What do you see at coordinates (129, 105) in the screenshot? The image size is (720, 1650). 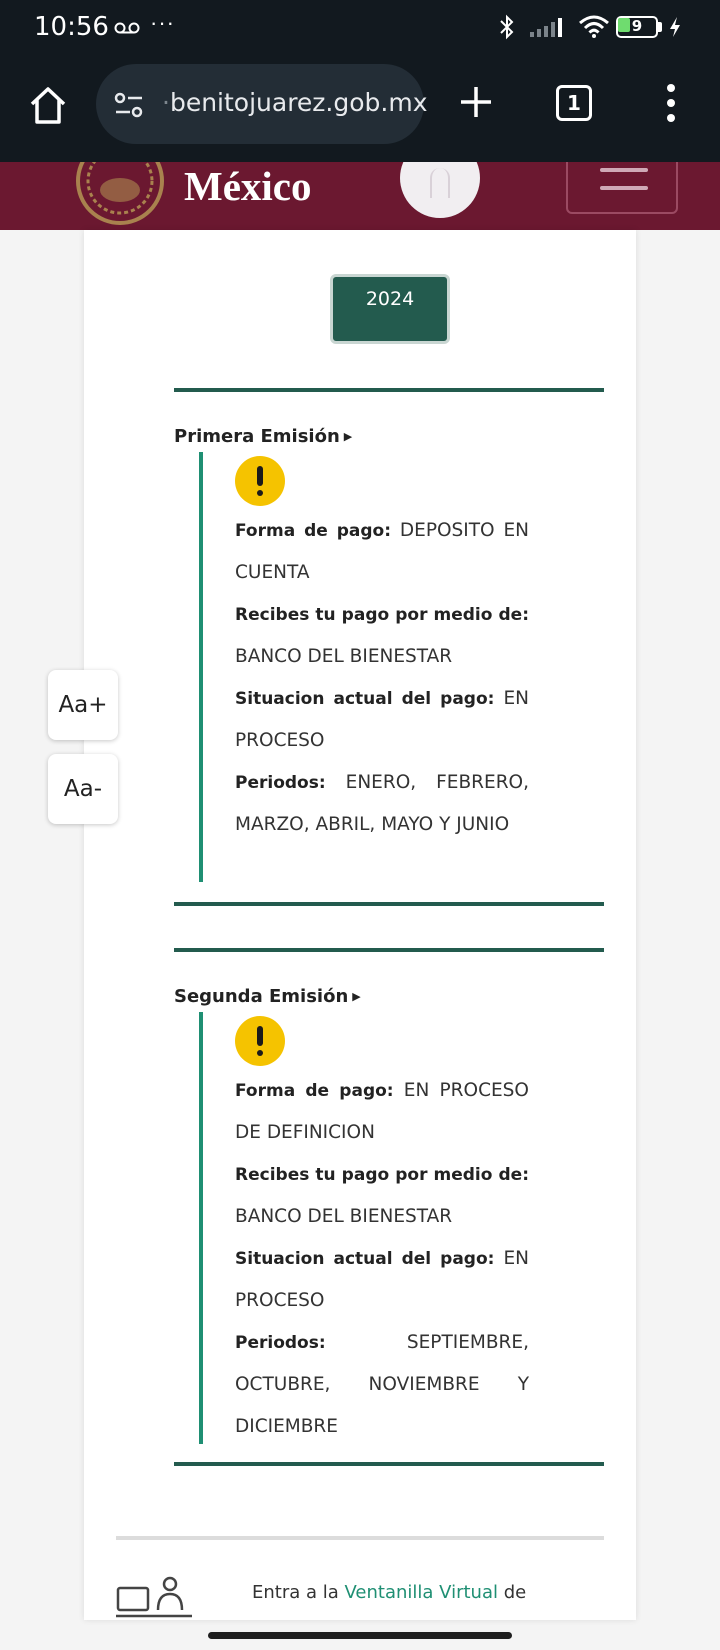 I see `site-settings-icon` at bounding box center [129, 105].